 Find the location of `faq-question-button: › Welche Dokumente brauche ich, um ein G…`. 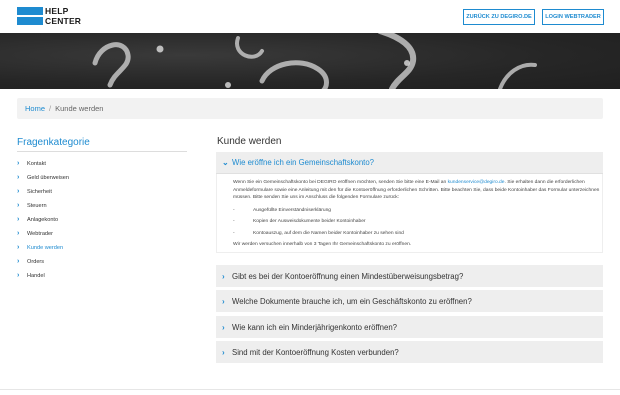

faq-question-button: › Welche Dokumente brauche ich, um ein G… is located at coordinates (409, 301).